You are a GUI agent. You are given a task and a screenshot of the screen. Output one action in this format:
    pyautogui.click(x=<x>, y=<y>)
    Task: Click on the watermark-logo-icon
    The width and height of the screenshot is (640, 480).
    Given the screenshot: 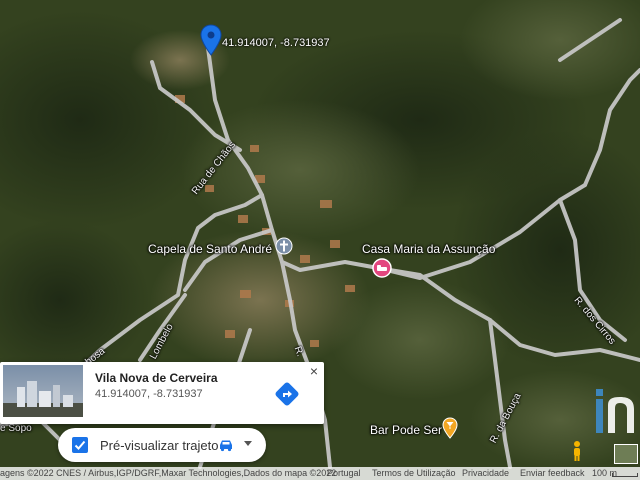 What is the action you would take?
    pyautogui.click(x=615, y=411)
    